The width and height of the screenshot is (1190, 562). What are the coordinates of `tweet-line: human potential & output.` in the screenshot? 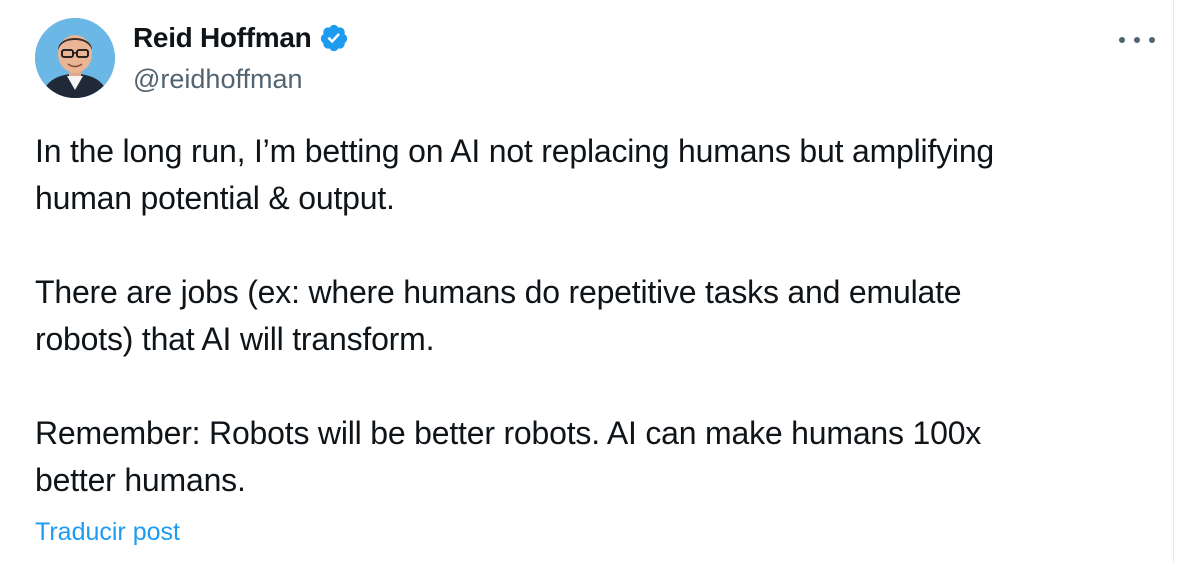 It's located at (215, 198).